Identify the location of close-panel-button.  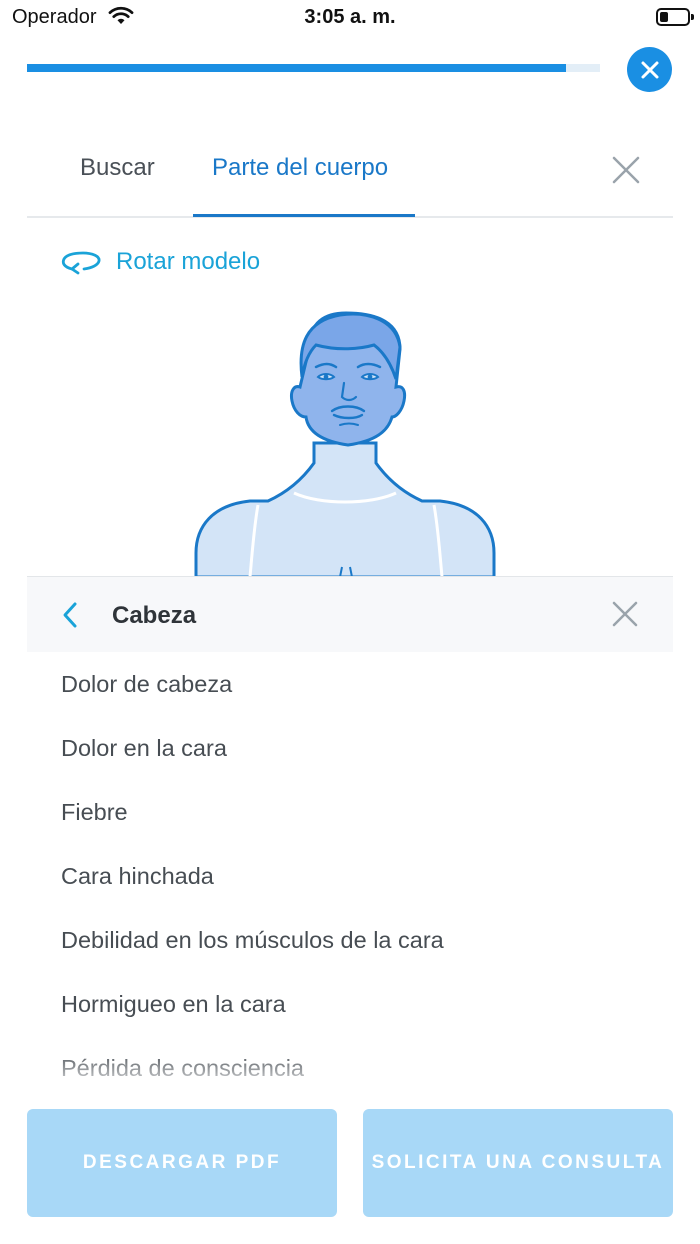
(625, 616).